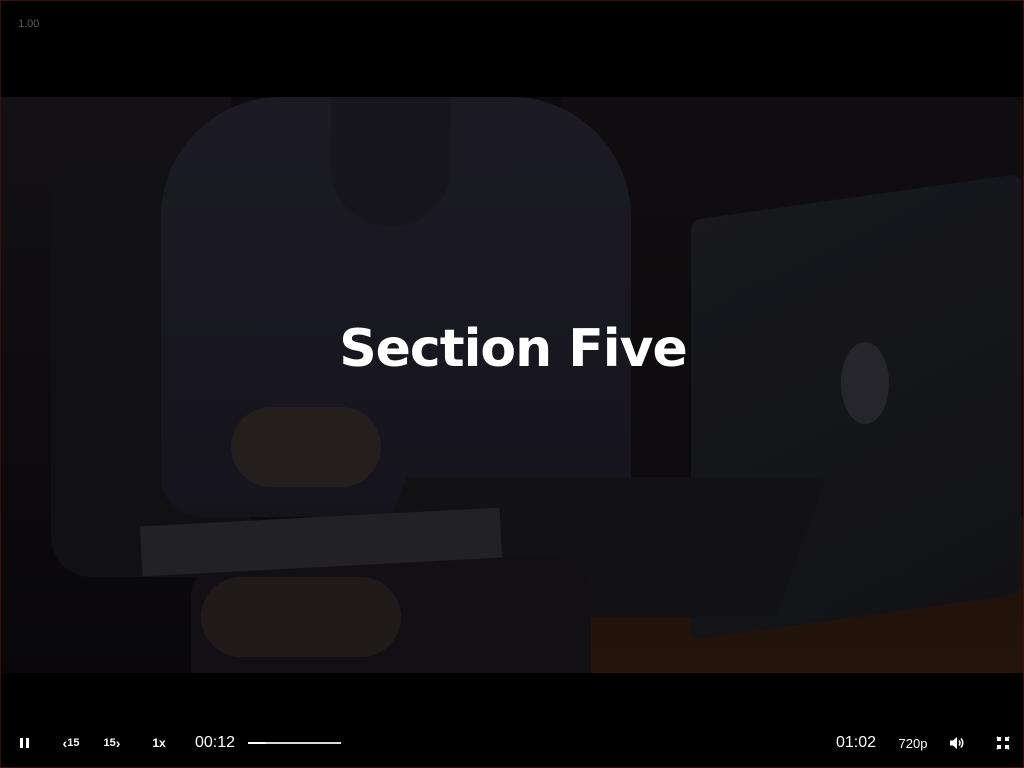 This screenshot has height=768, width=1024. I want to click on total-time: 01:02, so click(856, 742).